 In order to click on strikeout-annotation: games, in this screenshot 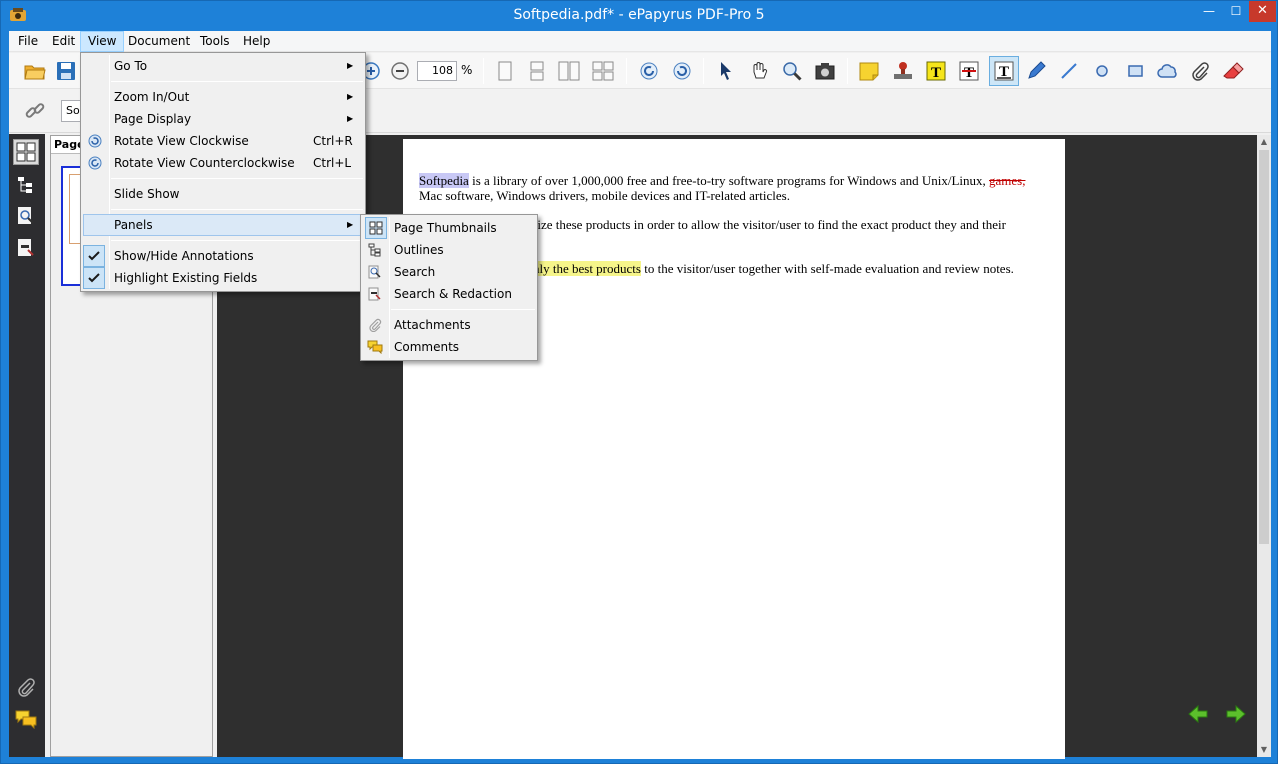, I will do `click(1007, 180)`.